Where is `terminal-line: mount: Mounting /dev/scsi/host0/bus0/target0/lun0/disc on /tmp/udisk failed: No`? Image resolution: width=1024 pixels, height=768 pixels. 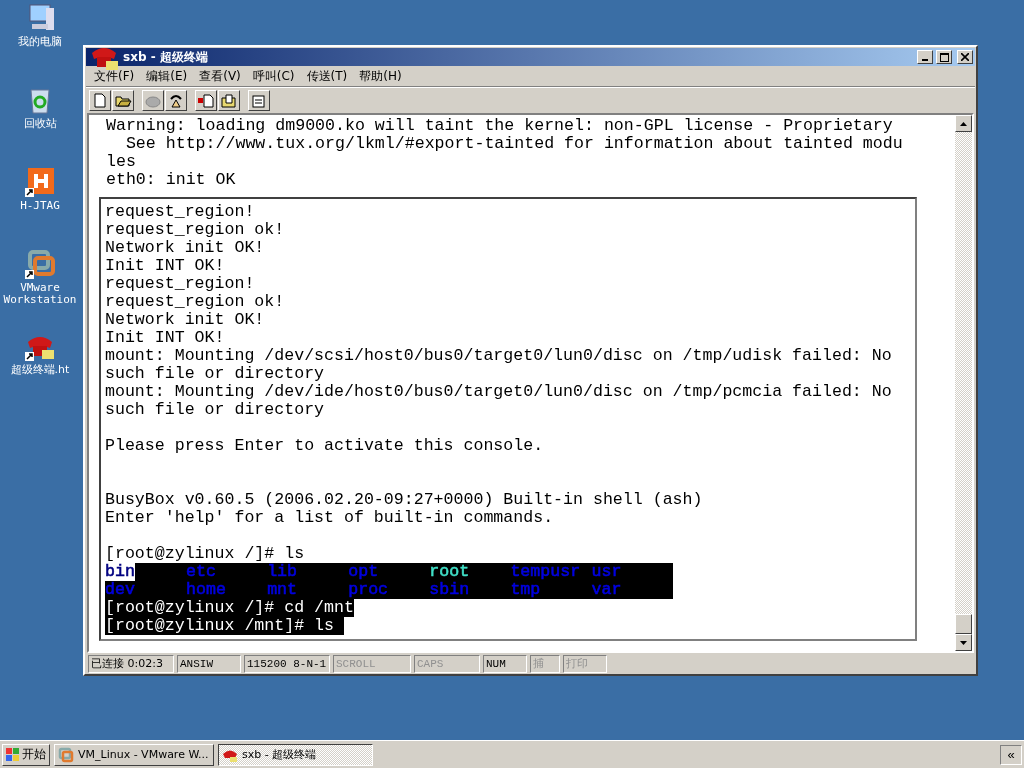 terminal-line: mount: Mounting /dev/scsi/host0/bus0/target0/lun0/disc on /tmp/udisk failed: No is located at coordinates (498, 355).